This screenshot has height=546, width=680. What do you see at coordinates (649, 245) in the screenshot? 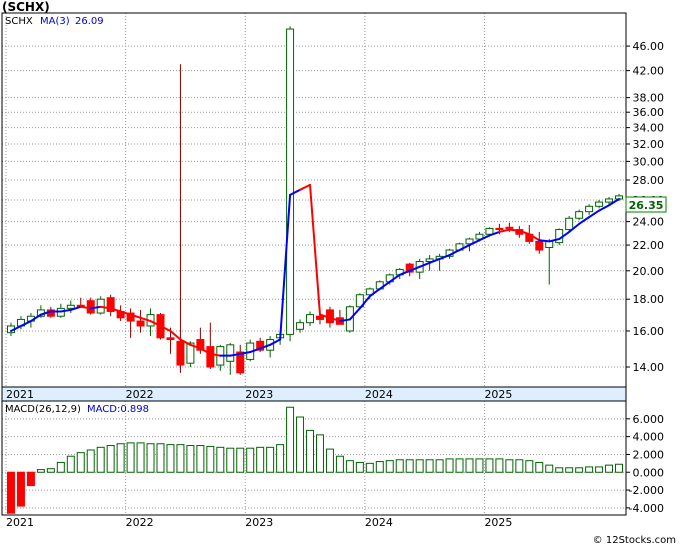
I see `price-y-tick-label: 22.00` at bounding box center [649, 245].